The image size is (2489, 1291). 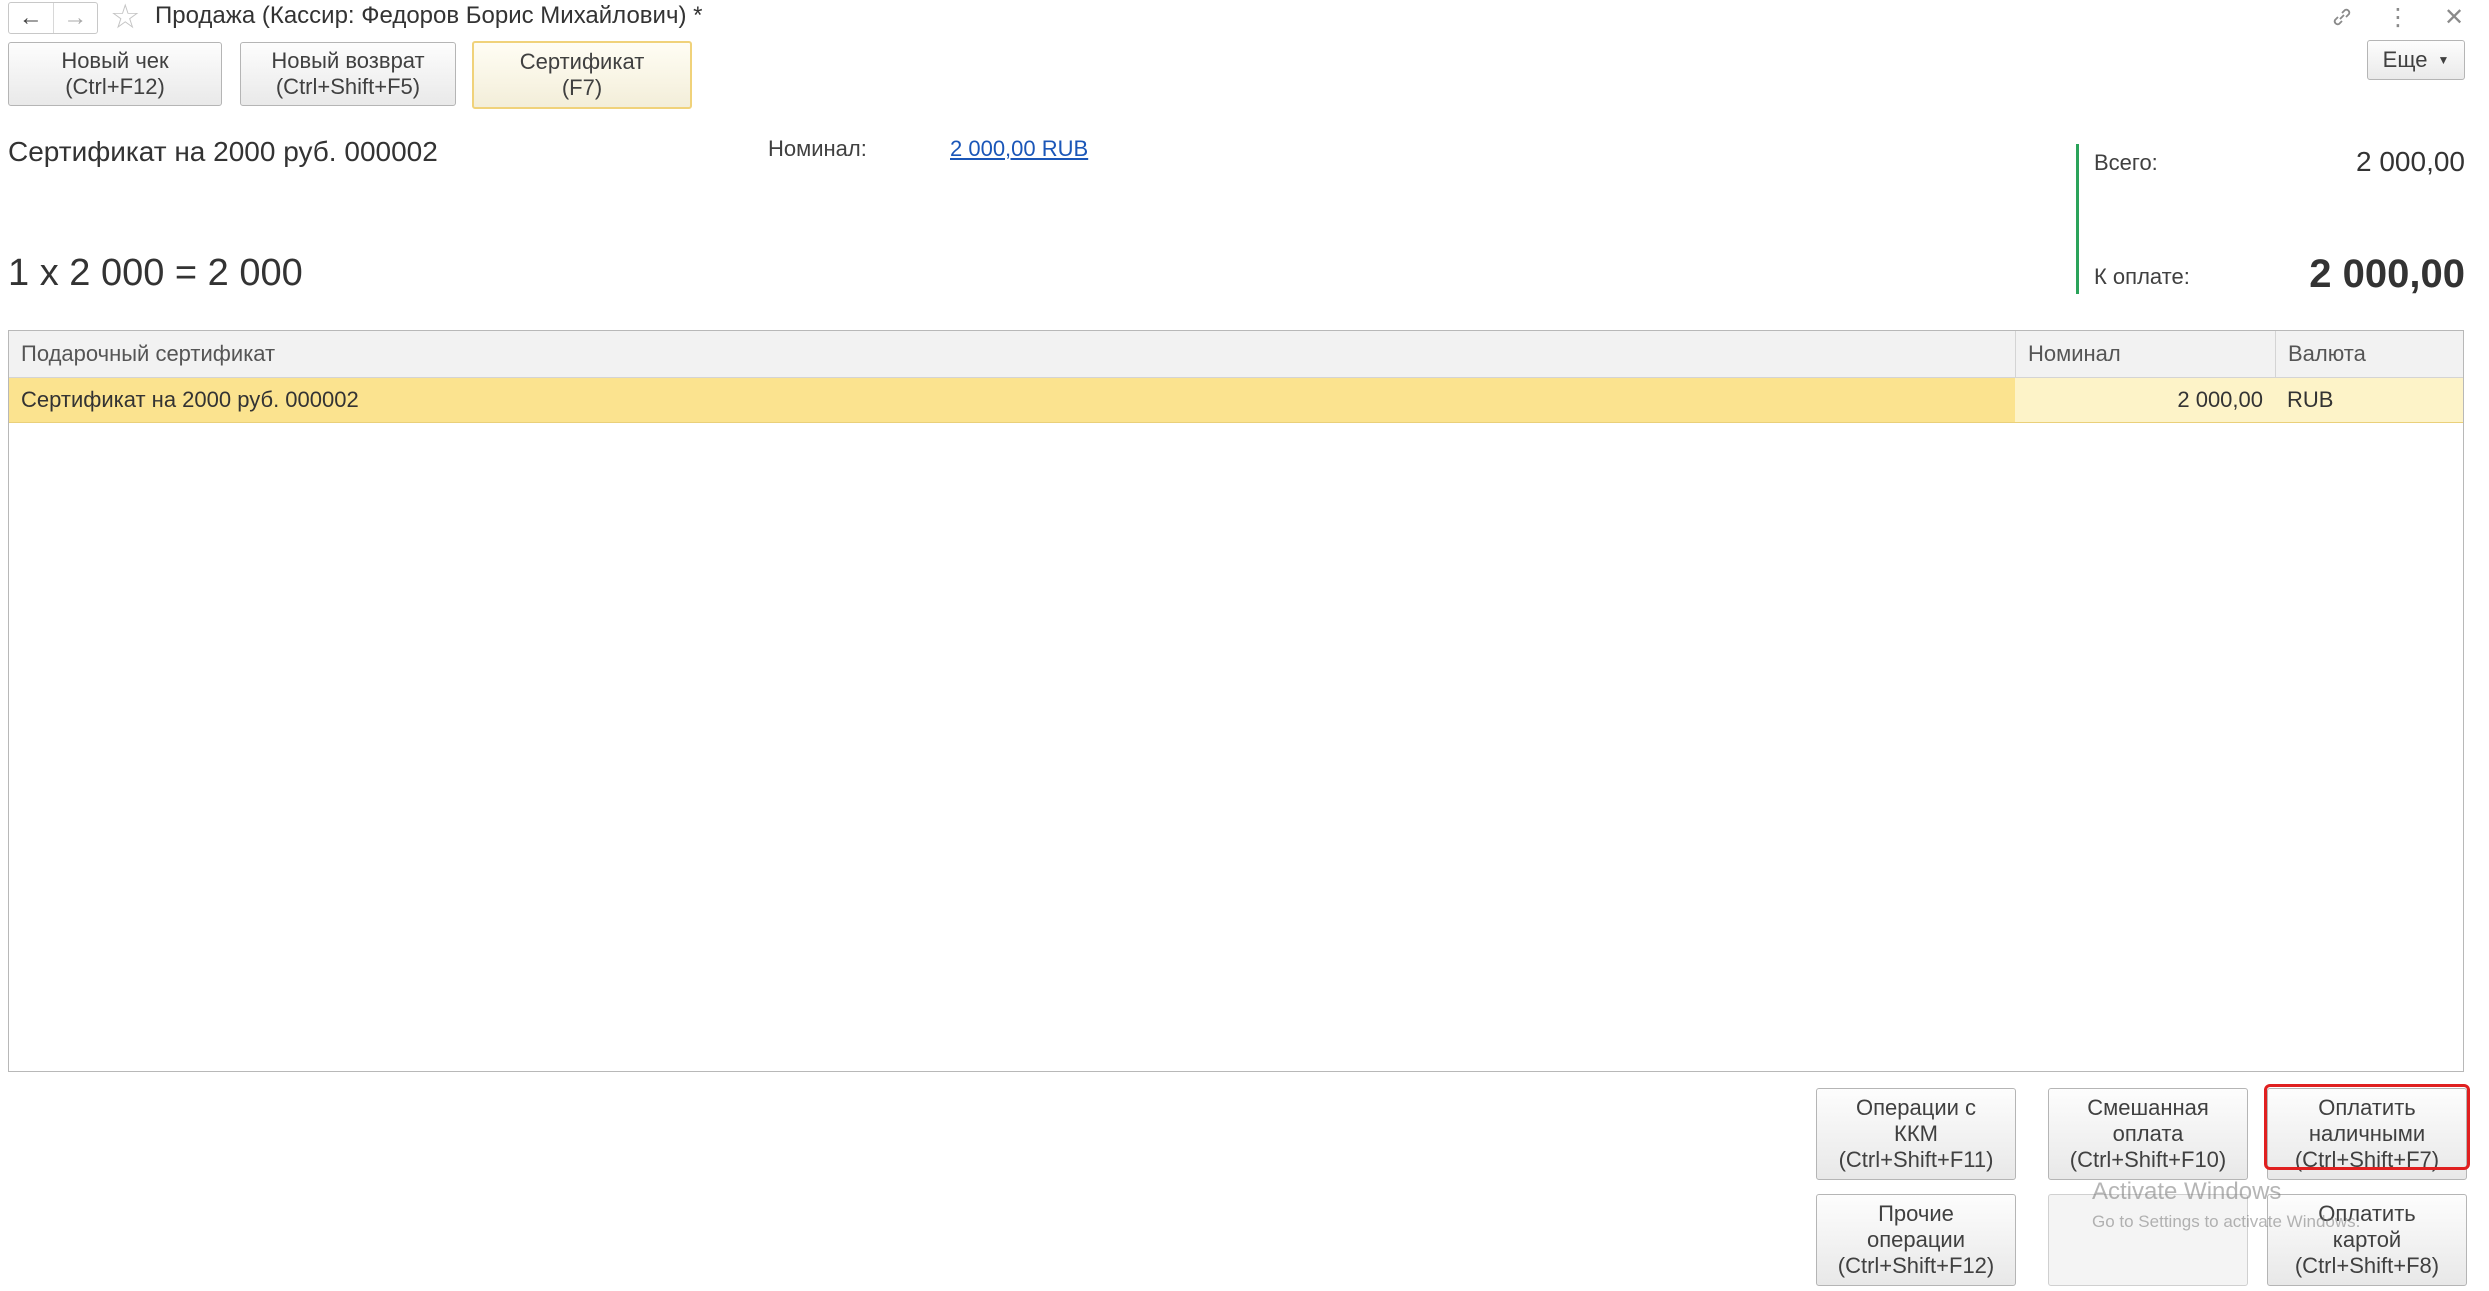 I want to click on mixed-pay-line2: оплата, so click(x=2148, y=1133).